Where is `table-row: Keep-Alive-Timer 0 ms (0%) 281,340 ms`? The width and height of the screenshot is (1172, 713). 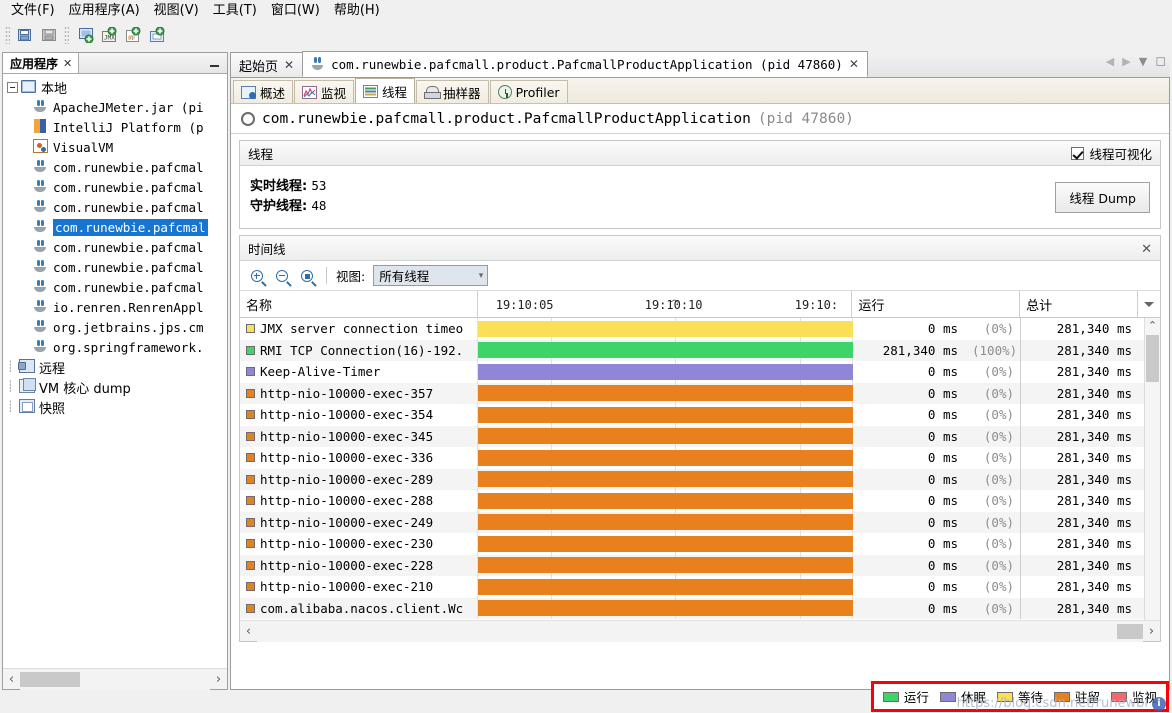 table-row: Keep-Alive-Timer 0 ms (0%) 281,340 ms is located at coordinates (692, 372).